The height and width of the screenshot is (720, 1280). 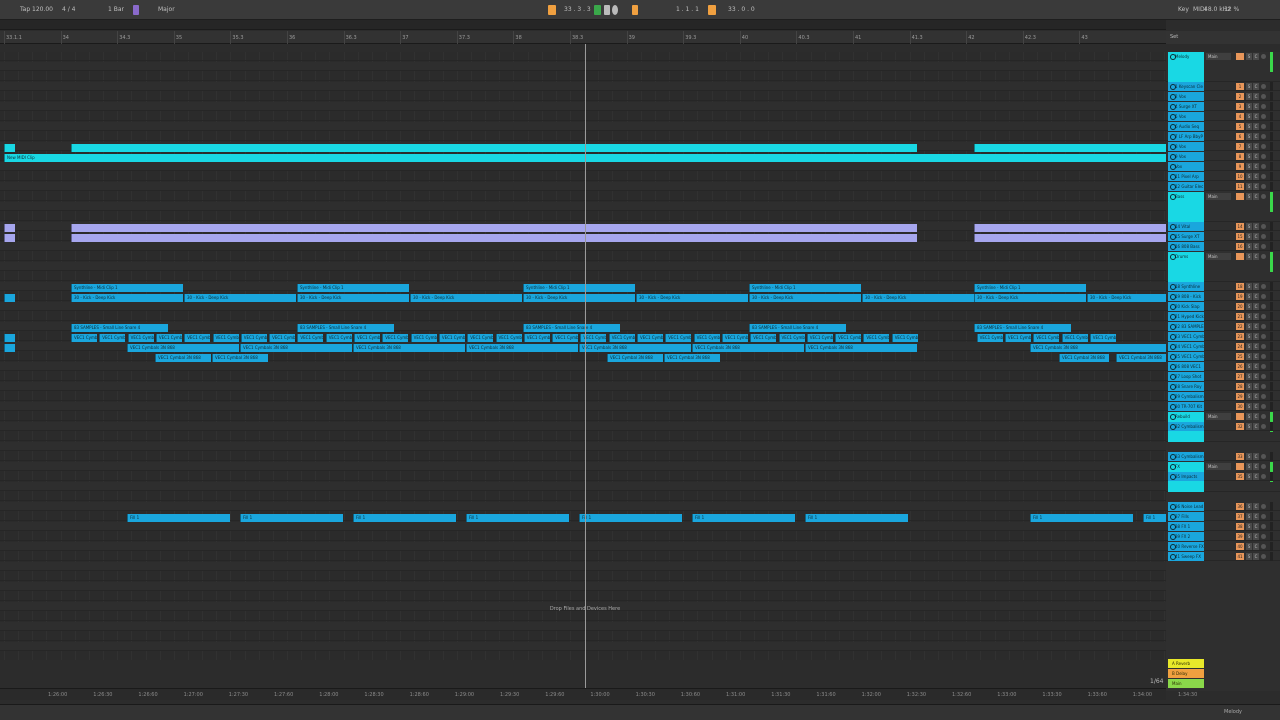 What do you see at coordinates (1186, 86) in the screenshot?
I see `track-name: 1 Keyscan Cle` at bounding box center [1186, 86].